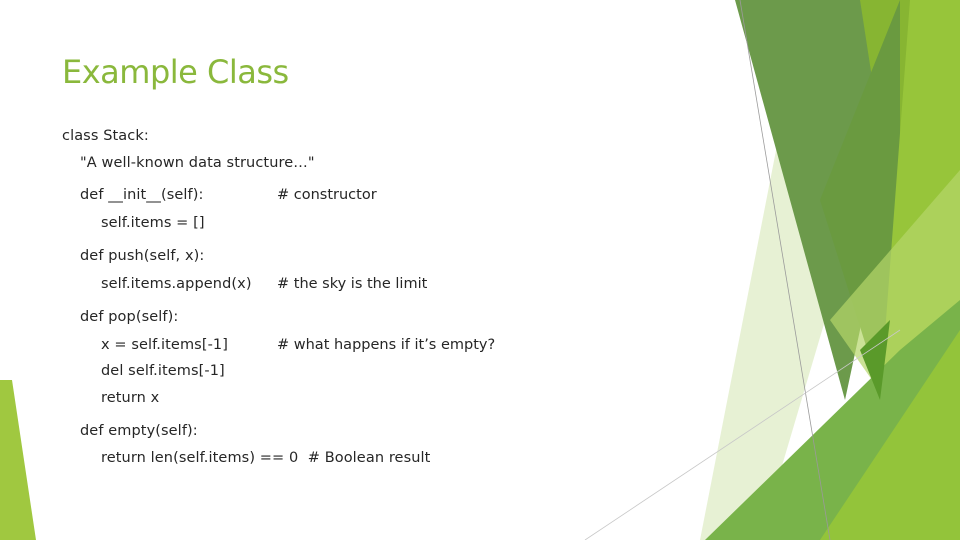 This screenshot has width=960, height=540. Describe the element at coordinates (386, 345) in the screenshot. I see `code-comment-pop: # what happens if it’s empty?` at that location.